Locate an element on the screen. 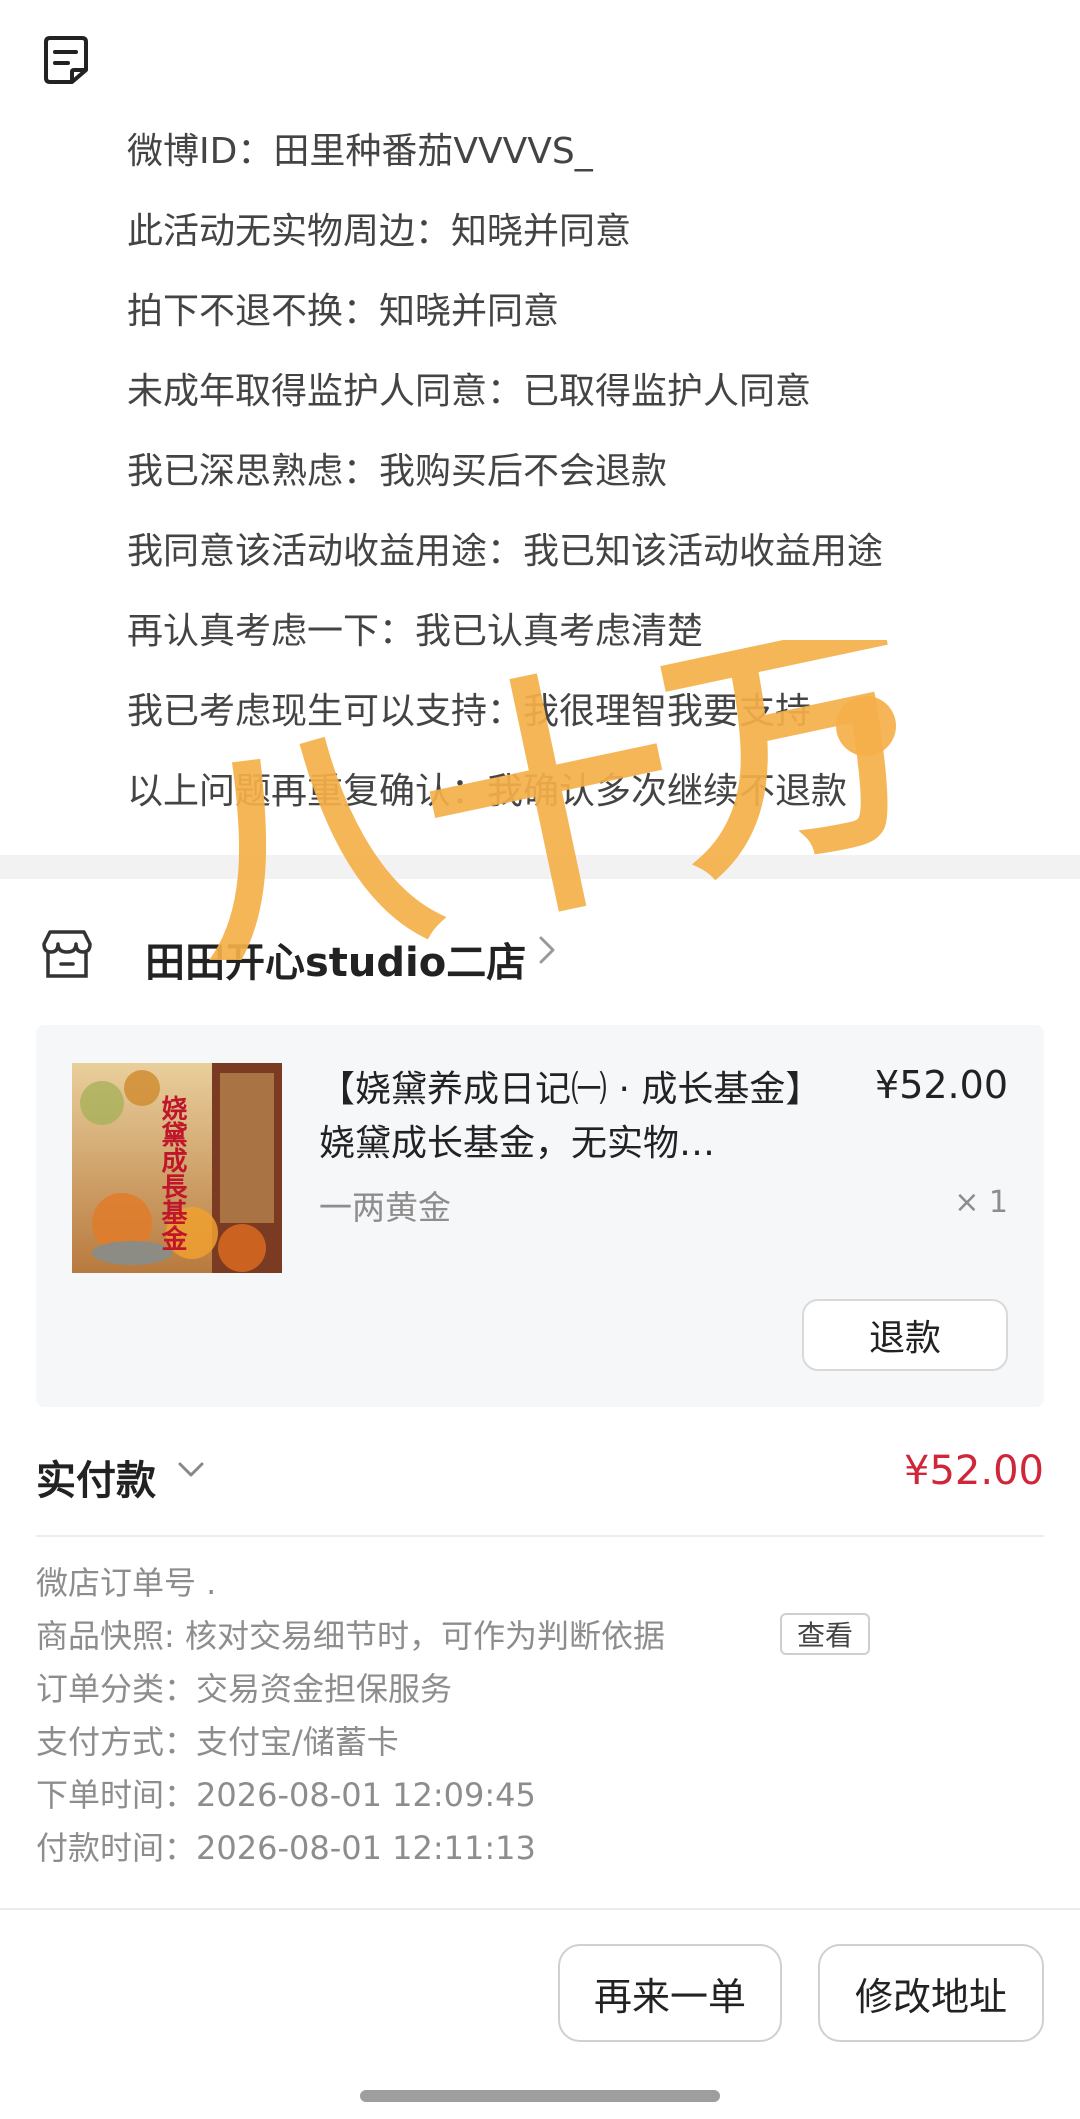 This screenshot has height=2119, width=1080. remark-line: 拍下不退不换：知晓并同意 is located at coordinates (343, 311).